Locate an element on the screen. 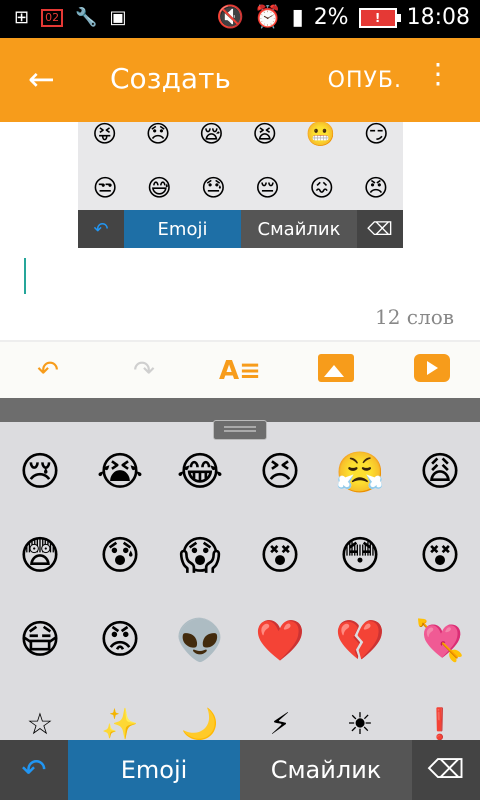 The height and width of the screenshot is (800, 480). emoji-key: ☆ is located at coordinates (40, 724).